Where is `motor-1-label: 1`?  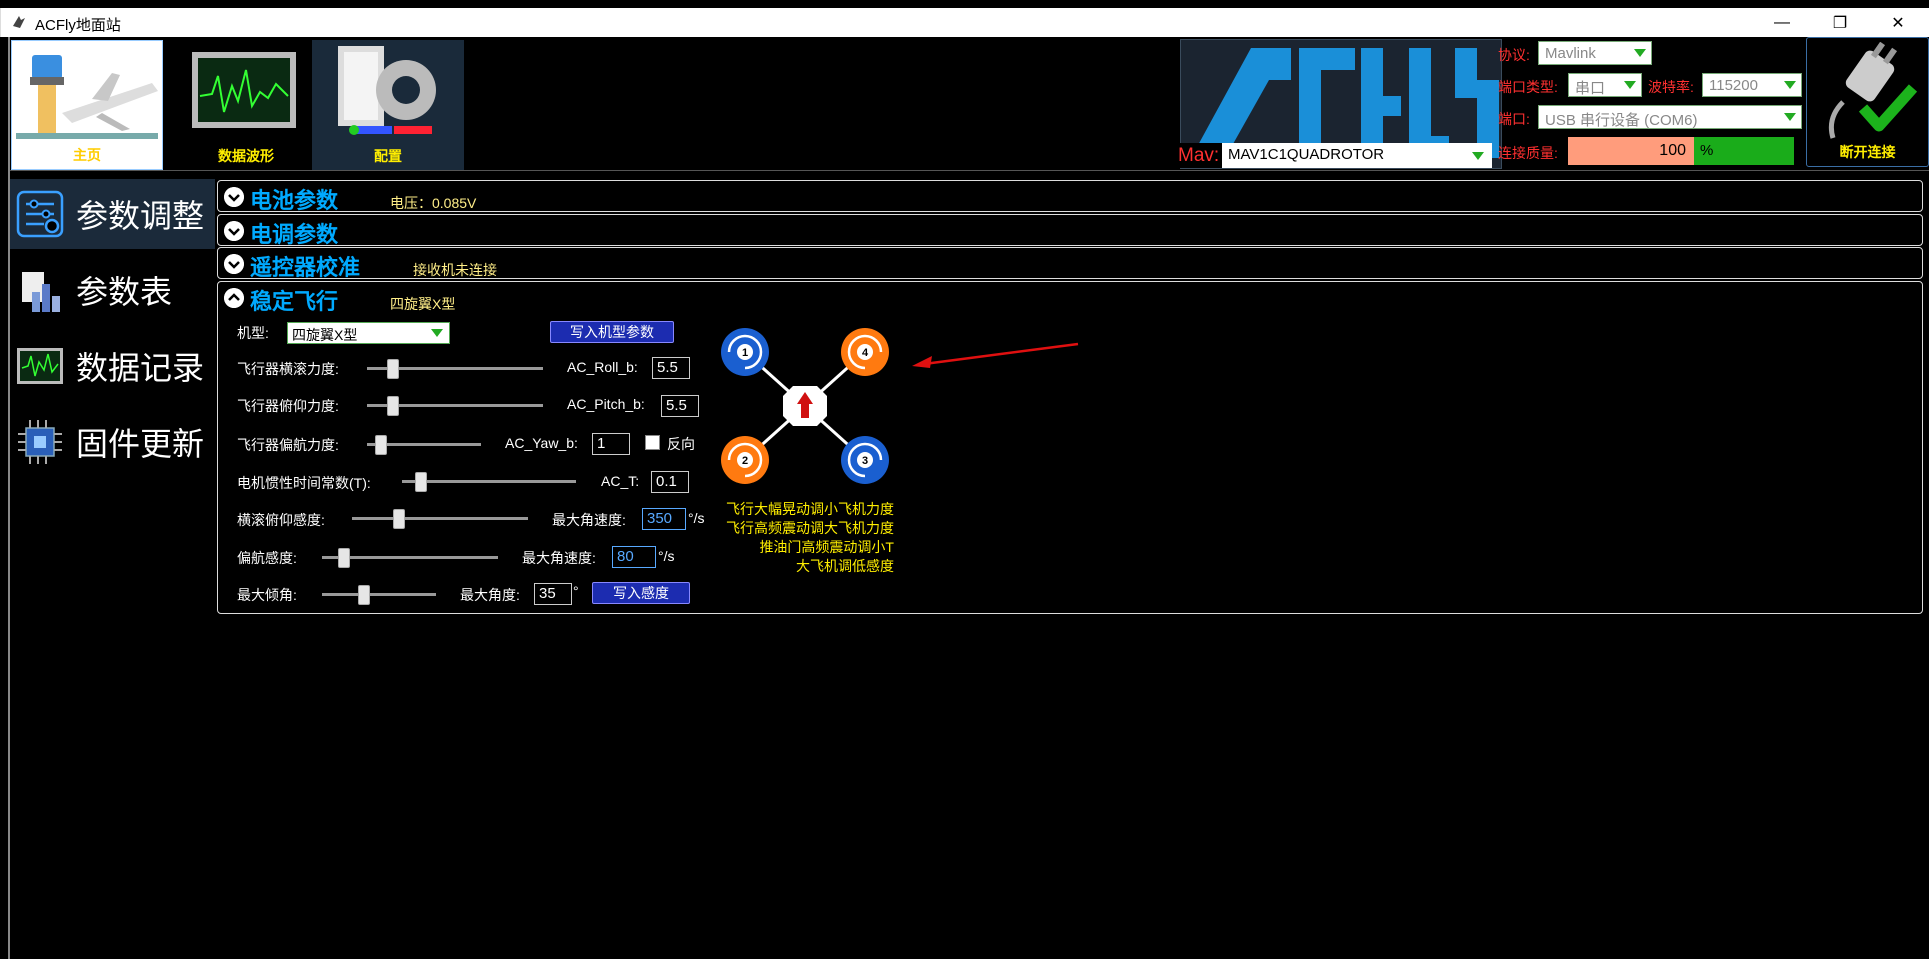 motor-1-label: 1 is located at coordinates (745, 353).